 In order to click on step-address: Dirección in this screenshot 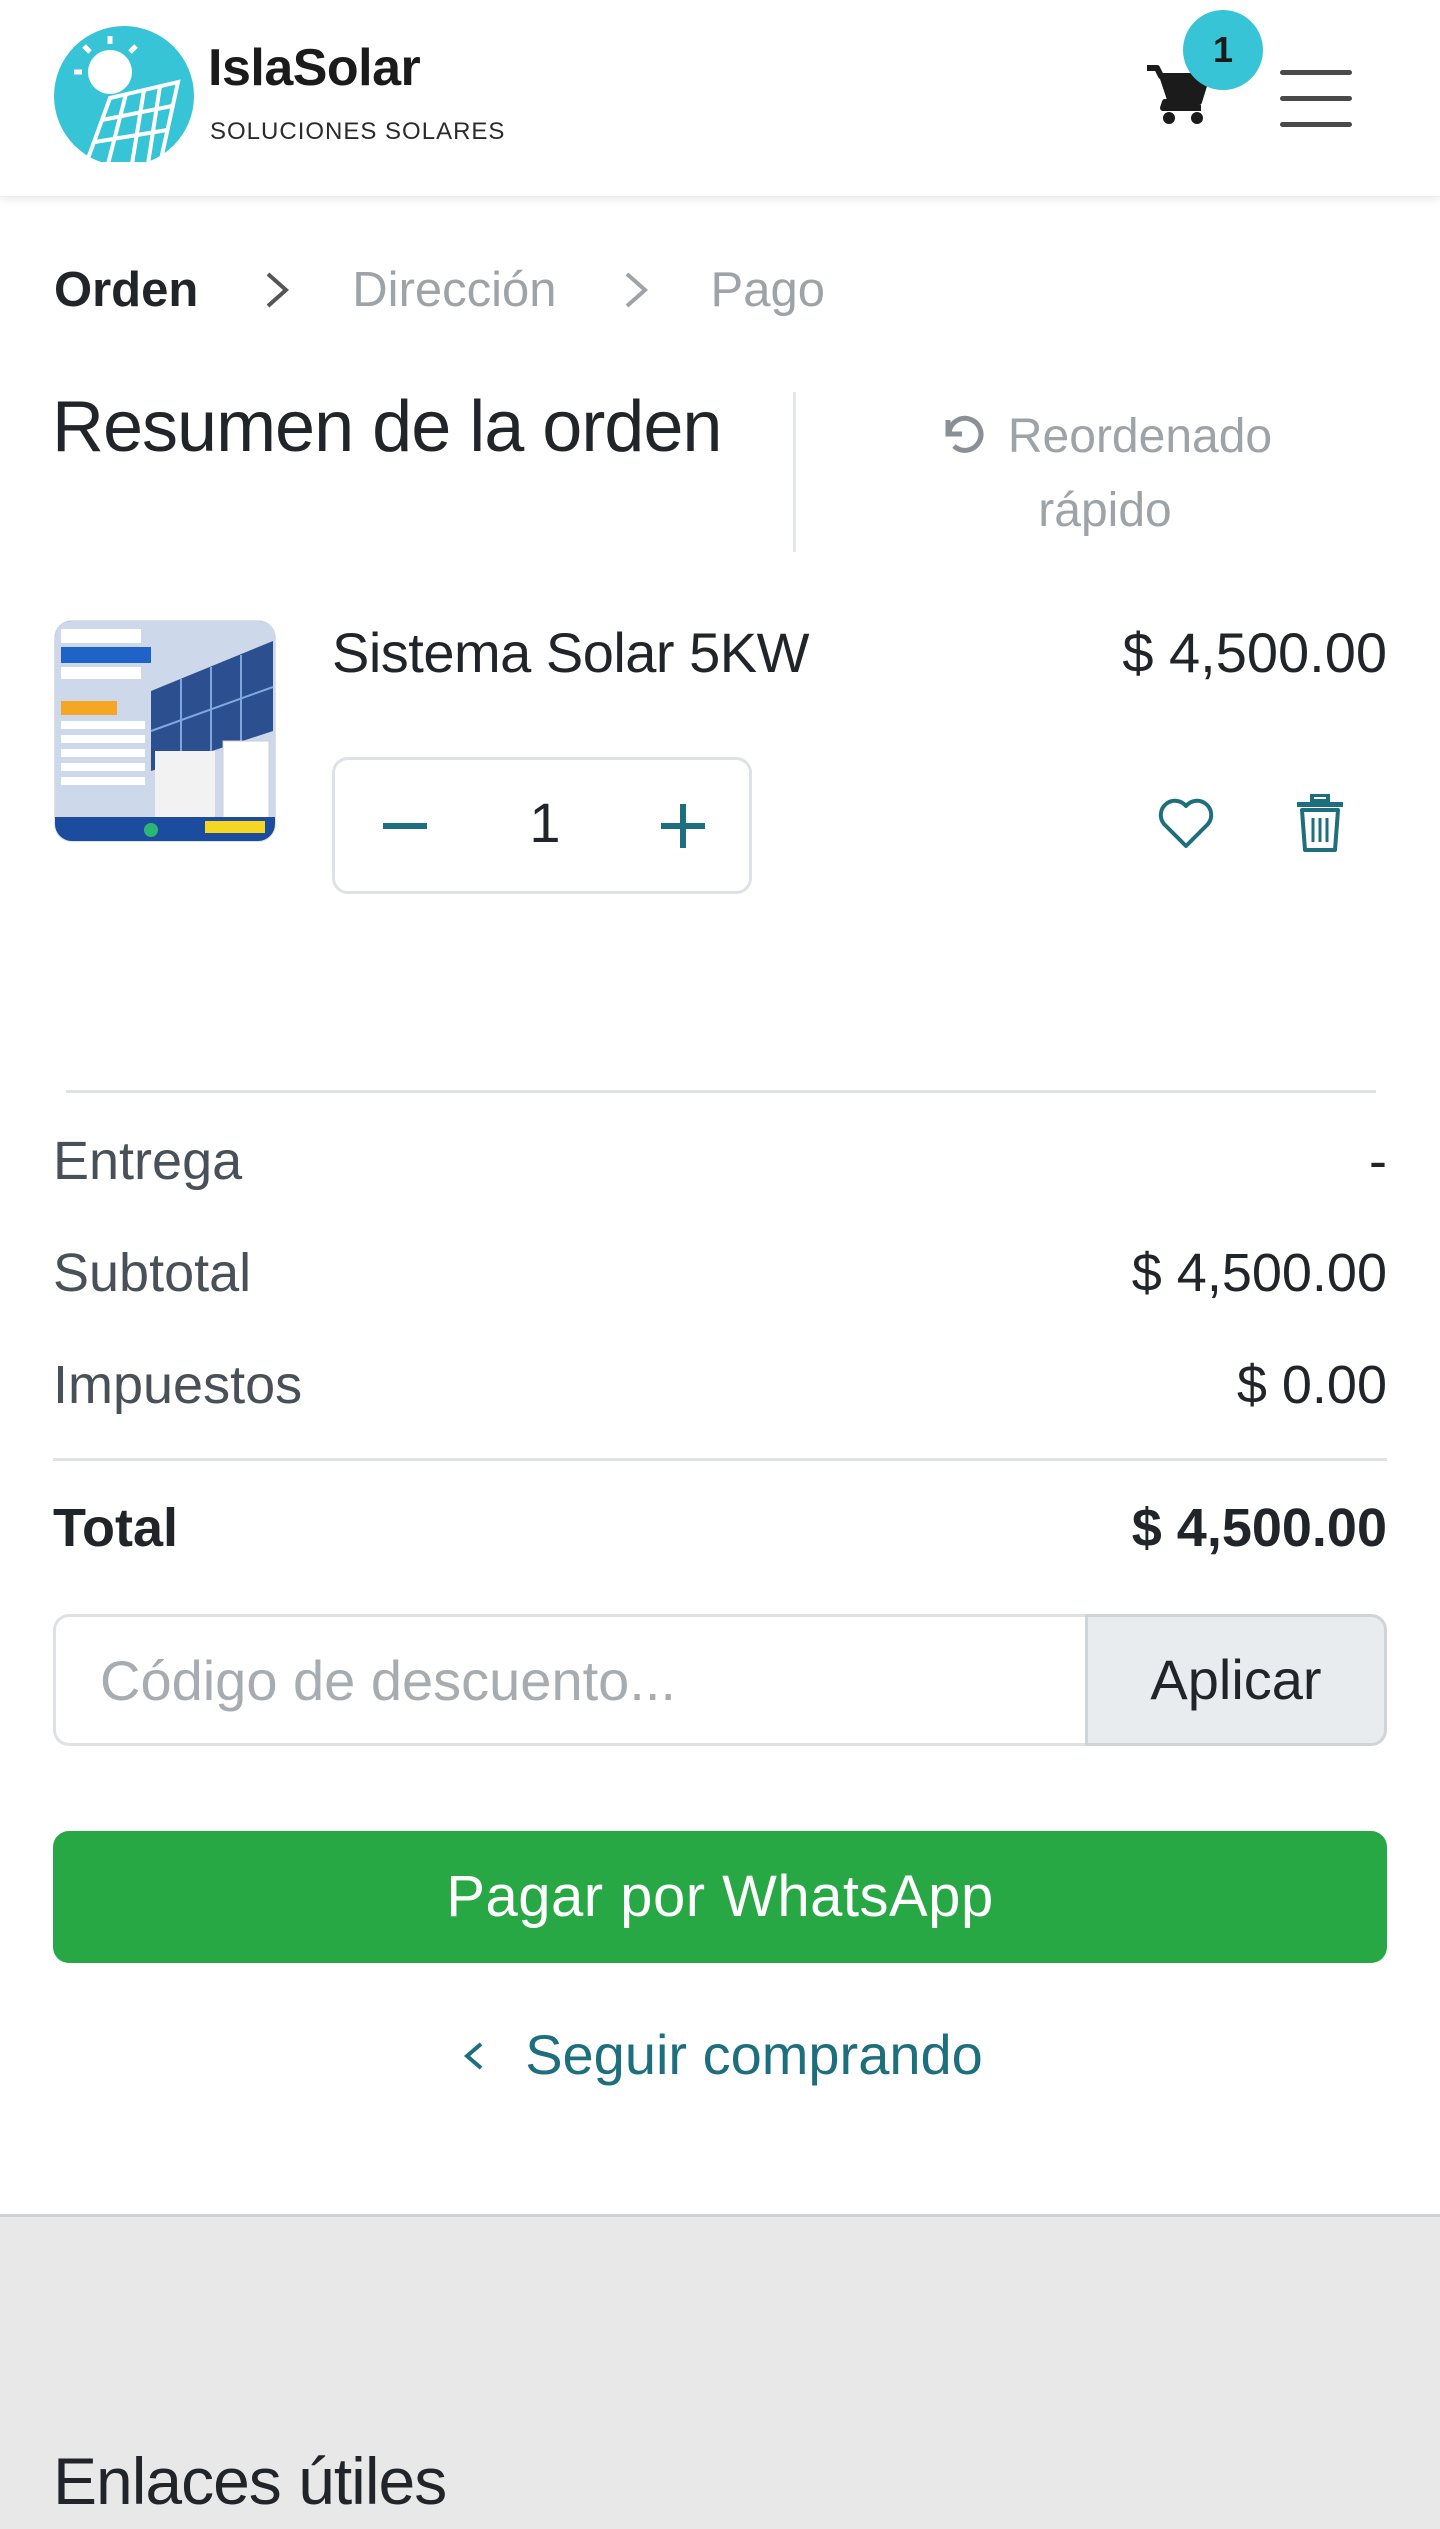, I will do `click(454, 290)`.